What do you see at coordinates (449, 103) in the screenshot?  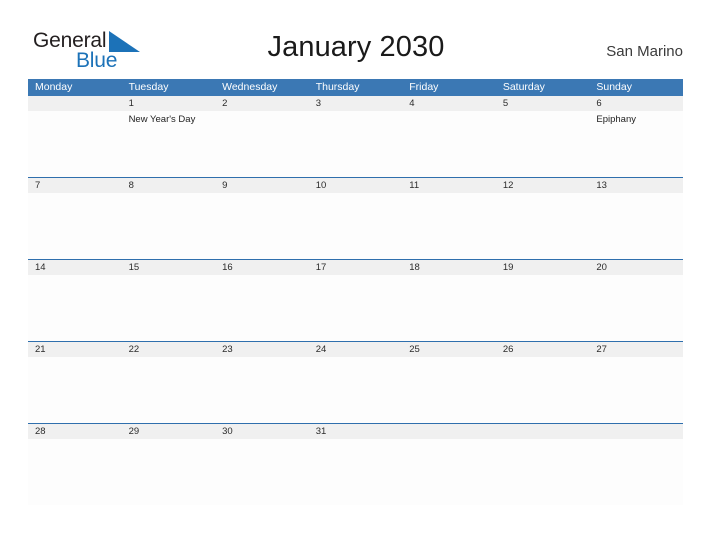 I see `day-number: 4` at bounding box center [449, 103].